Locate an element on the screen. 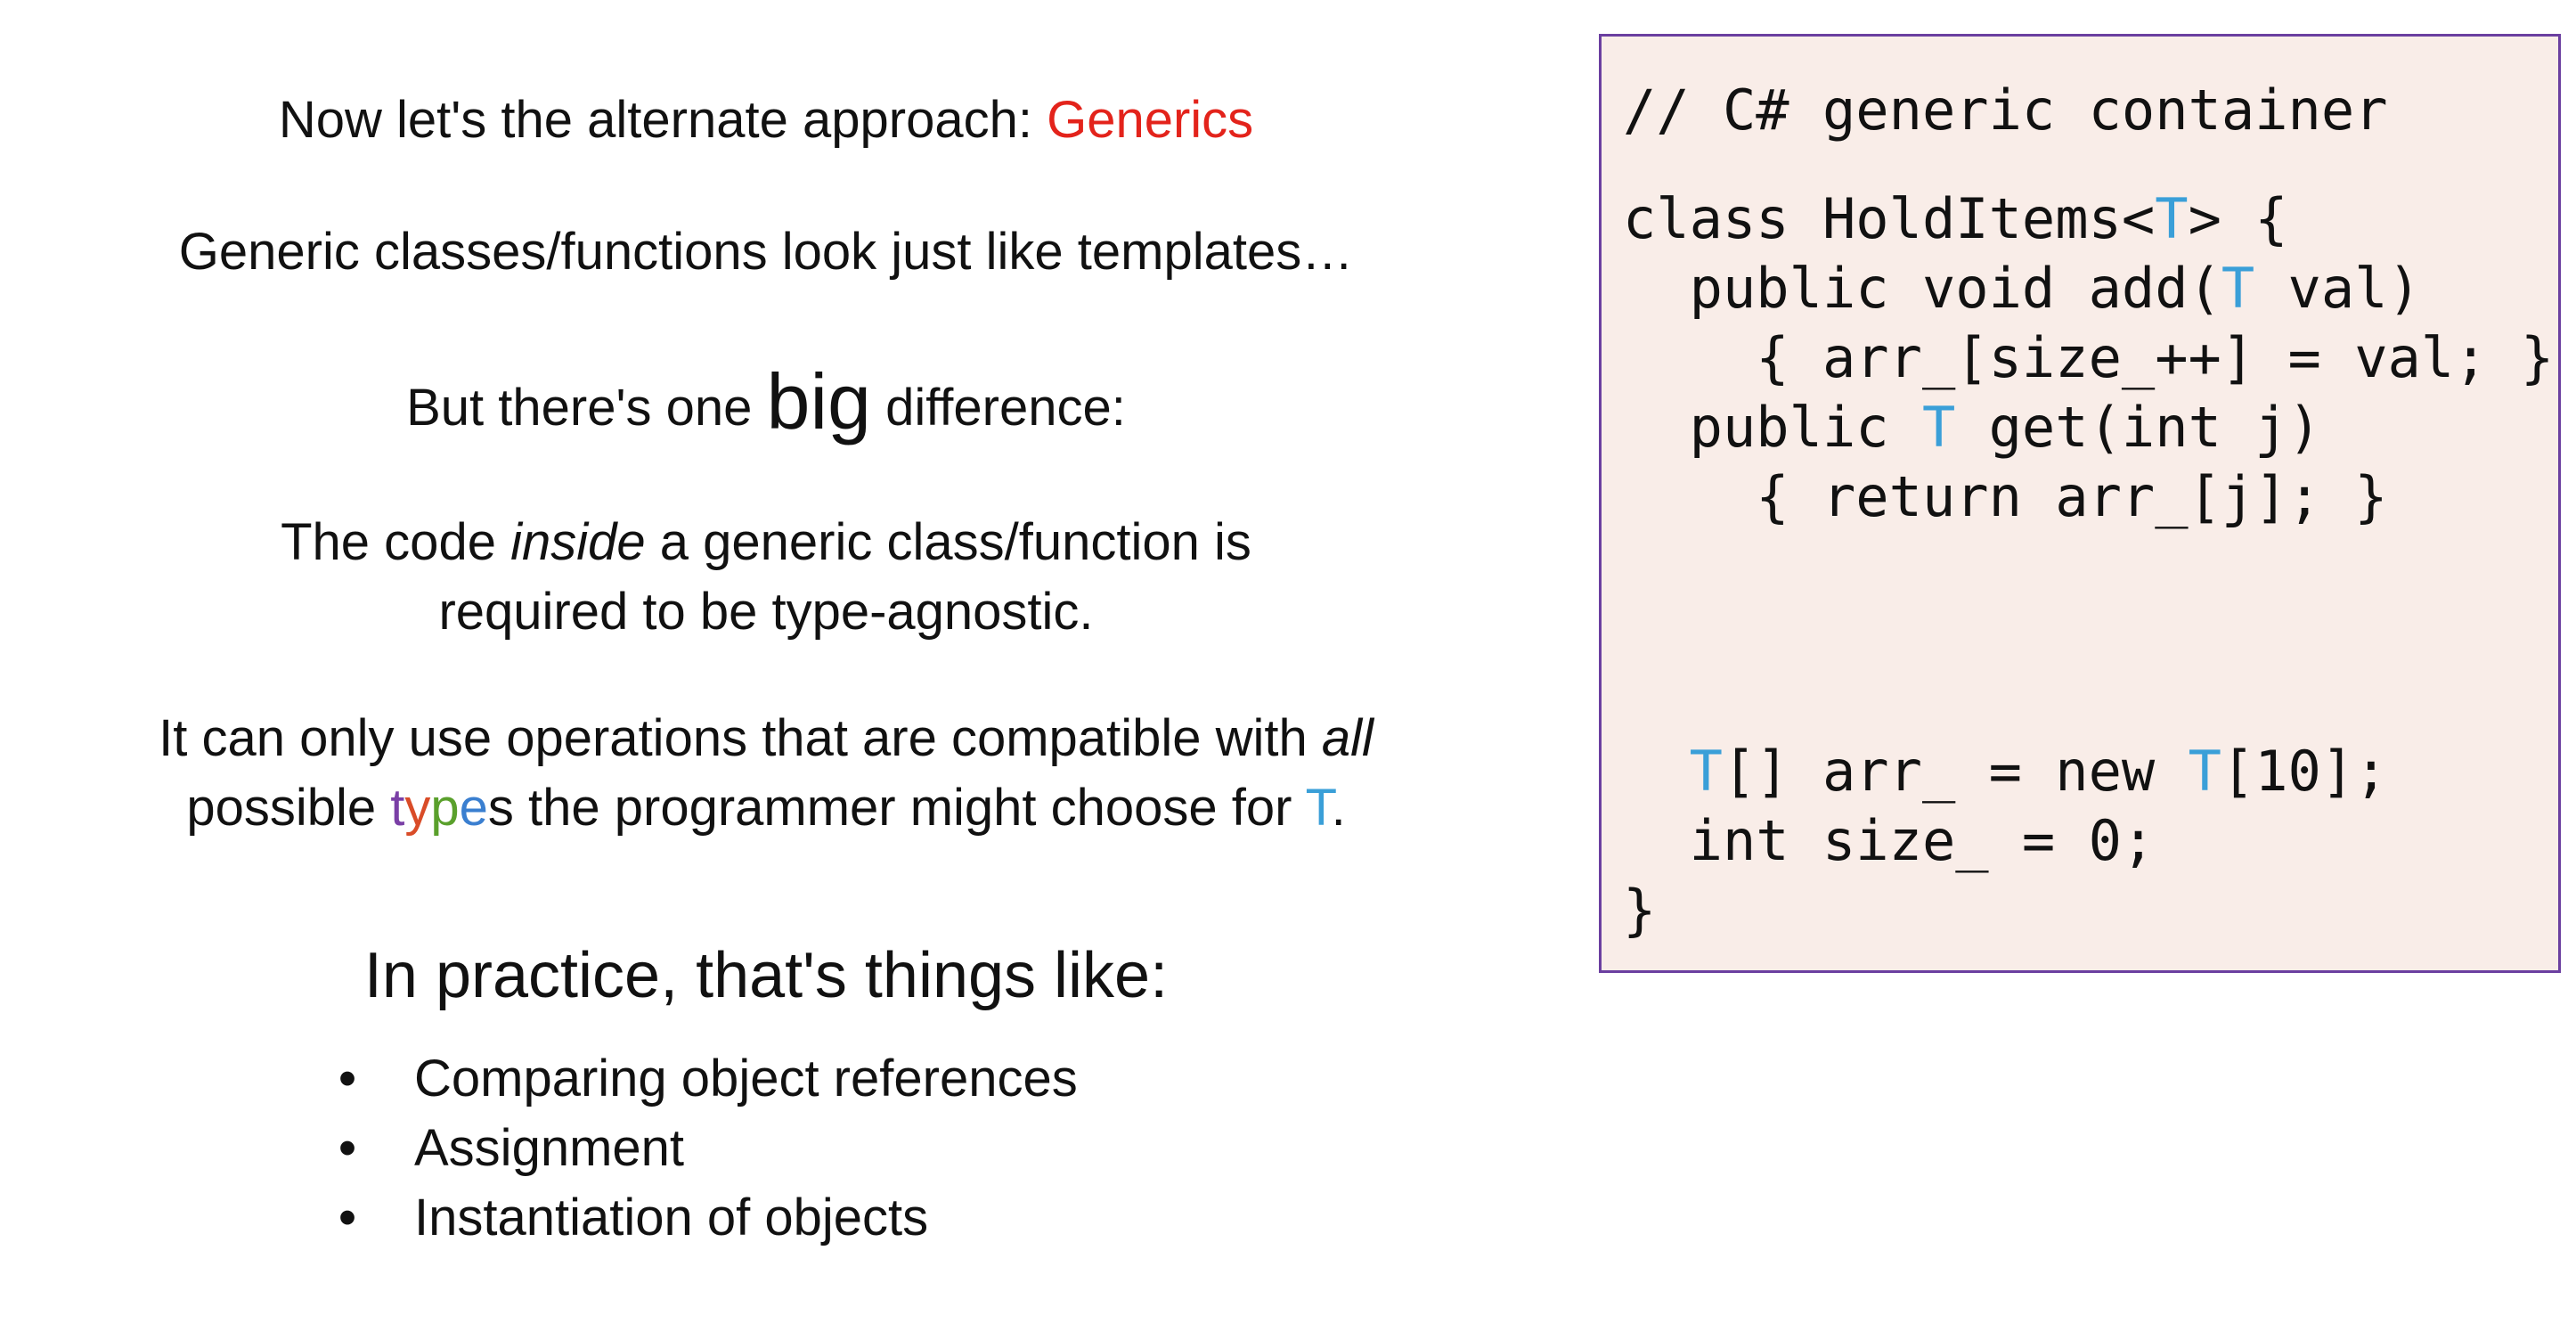  list-item: • Assignment is located at coordinates (704, 1148).